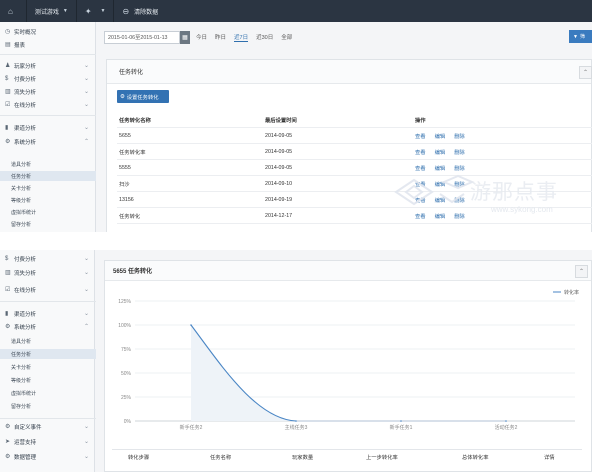 This screenshot has width=592, height=472. What do you see at coordinates (146, 12) in the screenshot?
I see `clear-data-label: 清除数据` at bounding box center [146, 12].